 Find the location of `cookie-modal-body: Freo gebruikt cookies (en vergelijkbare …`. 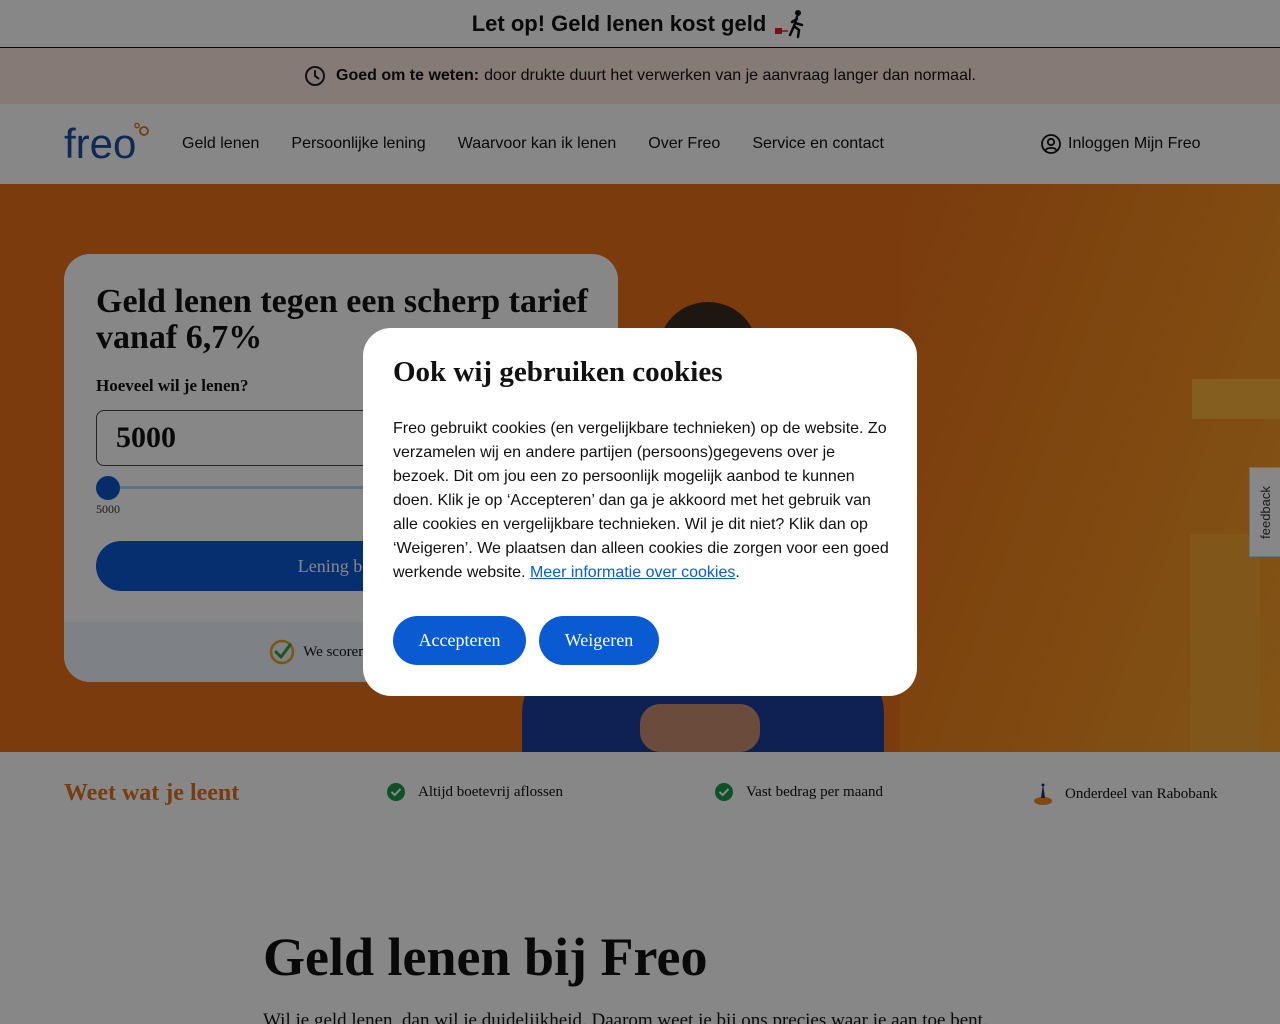

cookie-modal-body: Freo gebruikt cookies (en vergelijkbare … is located at coordinates (641, 500).